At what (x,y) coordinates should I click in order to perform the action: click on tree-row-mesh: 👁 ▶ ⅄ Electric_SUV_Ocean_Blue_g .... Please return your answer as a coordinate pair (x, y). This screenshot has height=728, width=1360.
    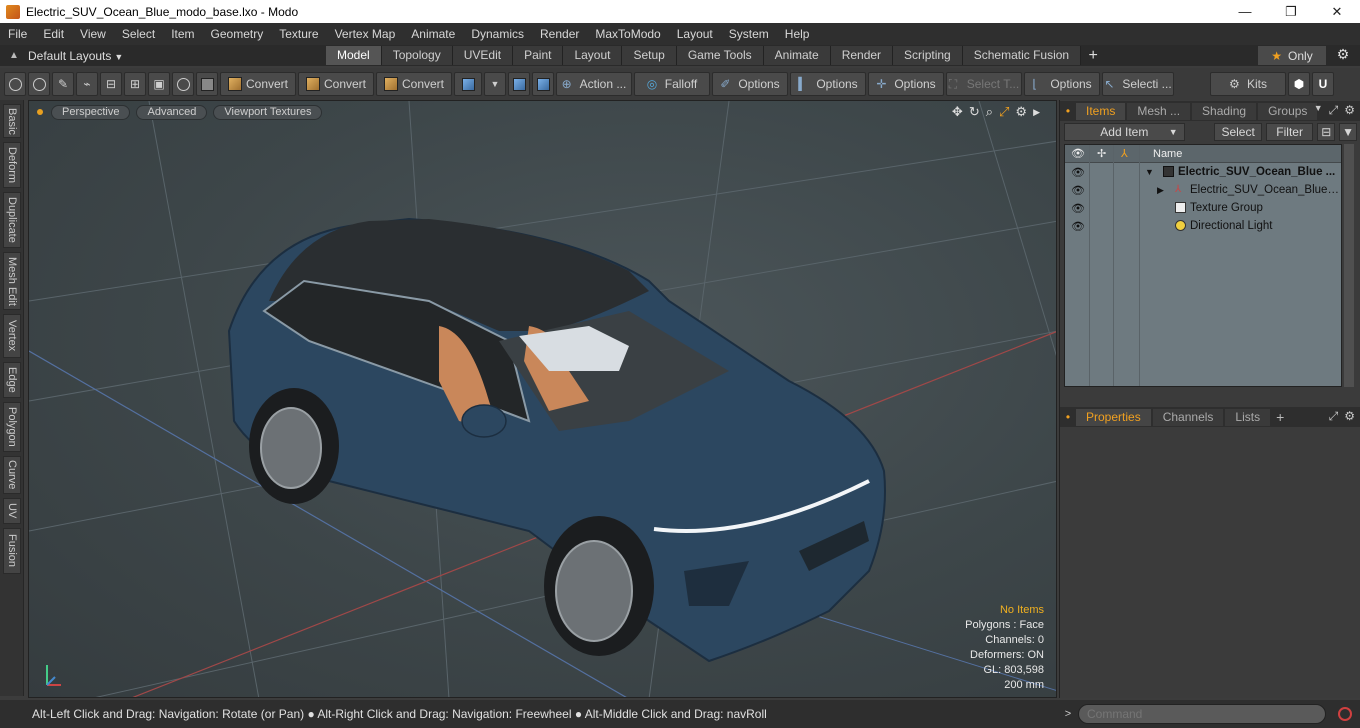
    Looking at the image, I should click on (1203, 190).